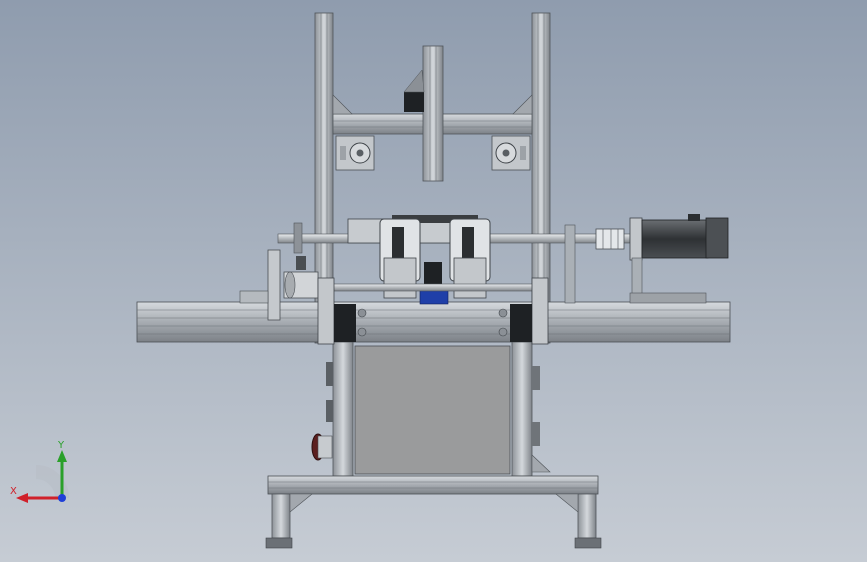 The height and width of the screenshot is (562, 867). Describe the element at coordinates (433, 512) in the screenshot. I see `base-frame` at that location.